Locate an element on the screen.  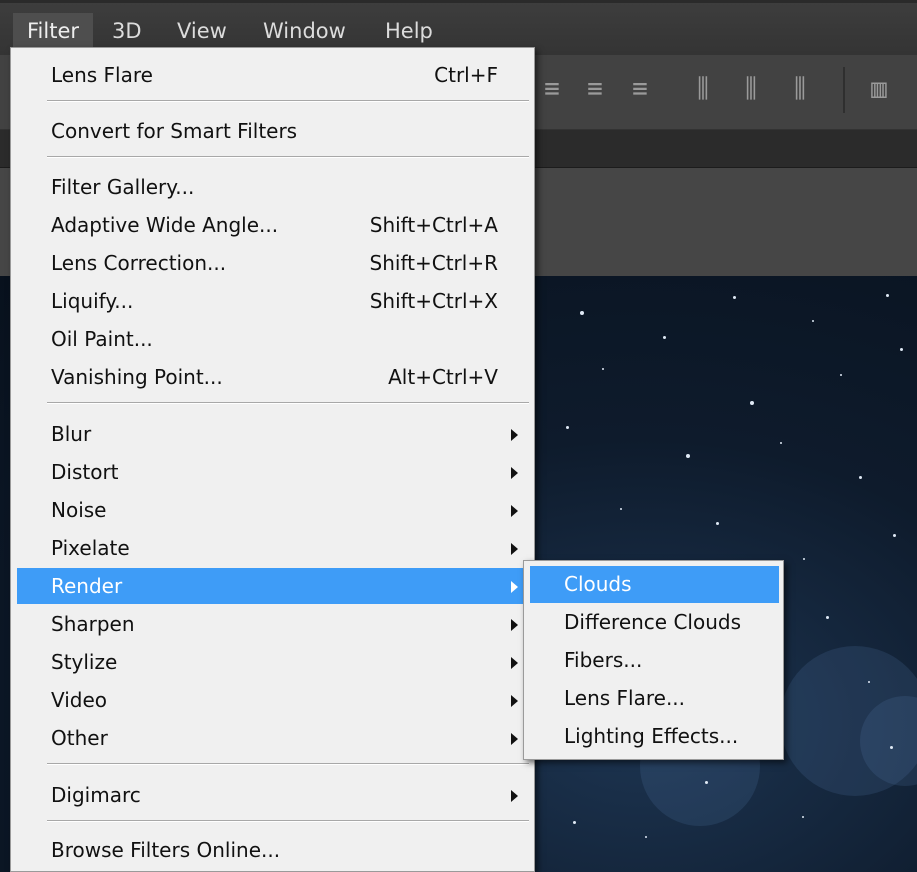
shortcut-text: Shift+Ctrl+A is located at coordinates (433, 225).